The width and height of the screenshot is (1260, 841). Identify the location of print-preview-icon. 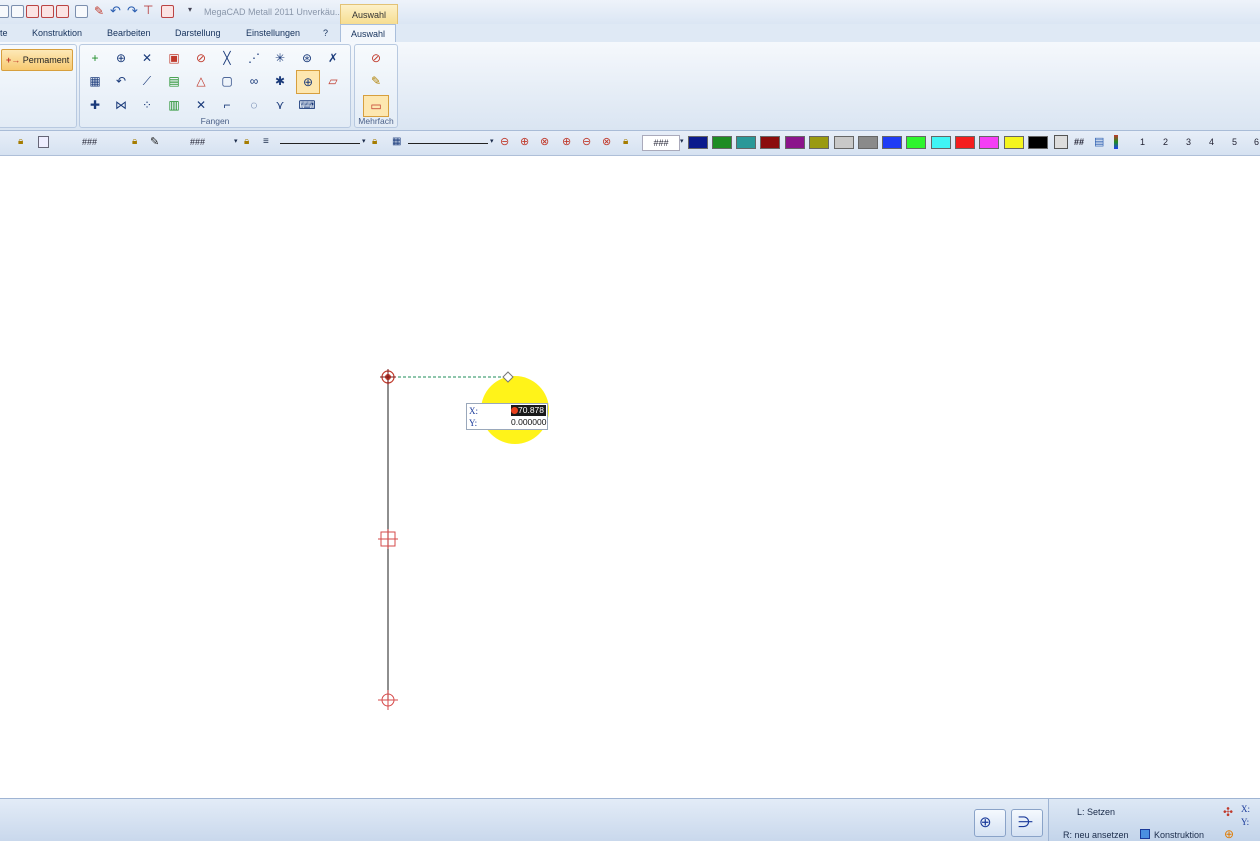
(81, 11).